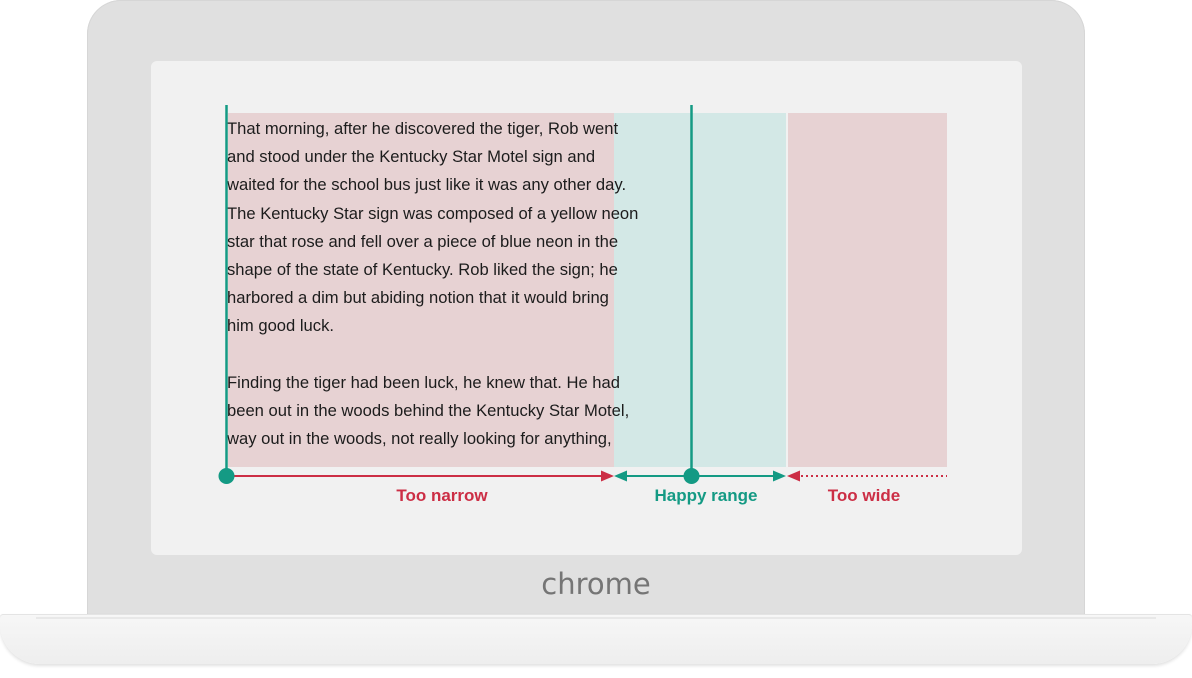  What do you see at coordinates (442, 495) in the screenshot?
I see `too-narrow-label: Too narrow` at bounding box center [442, 495].